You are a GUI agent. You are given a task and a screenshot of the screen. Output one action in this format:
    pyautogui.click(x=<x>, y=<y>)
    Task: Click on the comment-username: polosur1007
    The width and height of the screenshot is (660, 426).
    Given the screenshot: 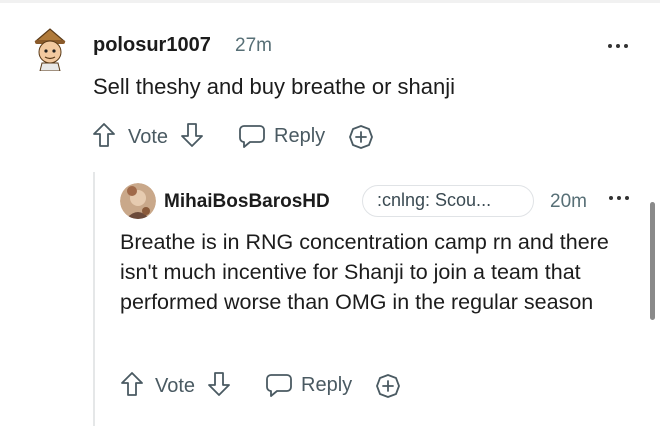 What is the action you would take?
    pyautogui.click(x=152, y=45)
    